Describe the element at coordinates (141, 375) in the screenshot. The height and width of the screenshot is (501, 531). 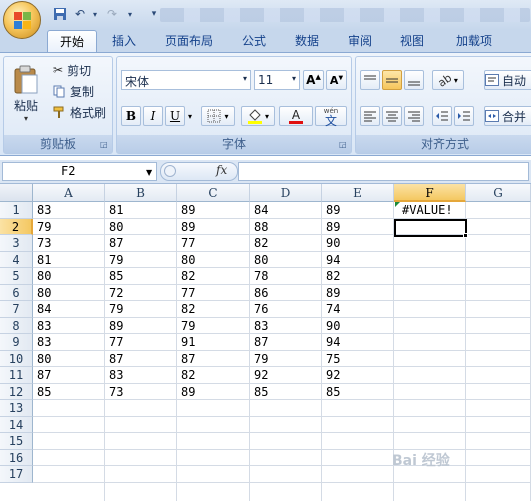
I see `cell-b11: 83` at that location.